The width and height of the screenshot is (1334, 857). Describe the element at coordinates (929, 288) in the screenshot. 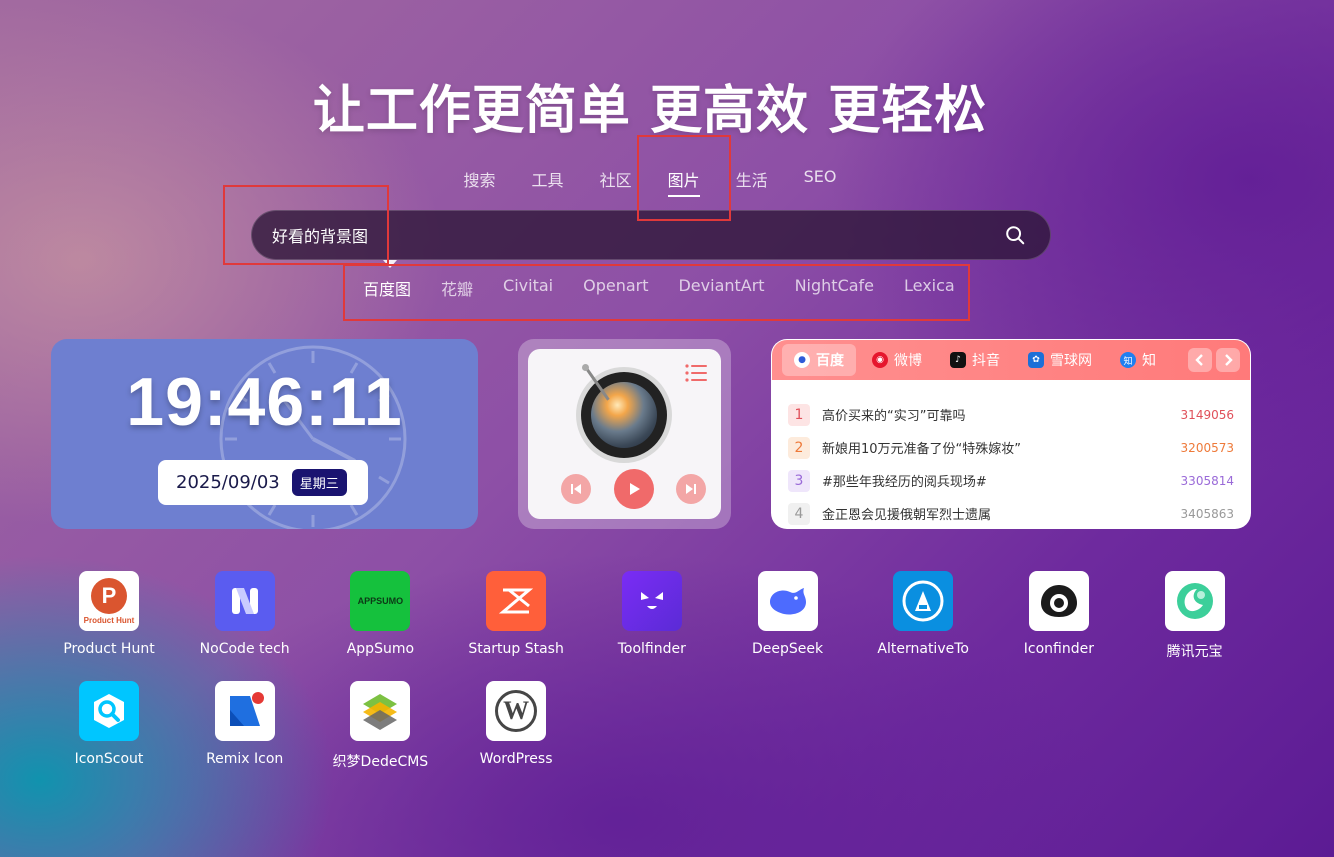

I see `engine-lexica: Lexica` at that location.